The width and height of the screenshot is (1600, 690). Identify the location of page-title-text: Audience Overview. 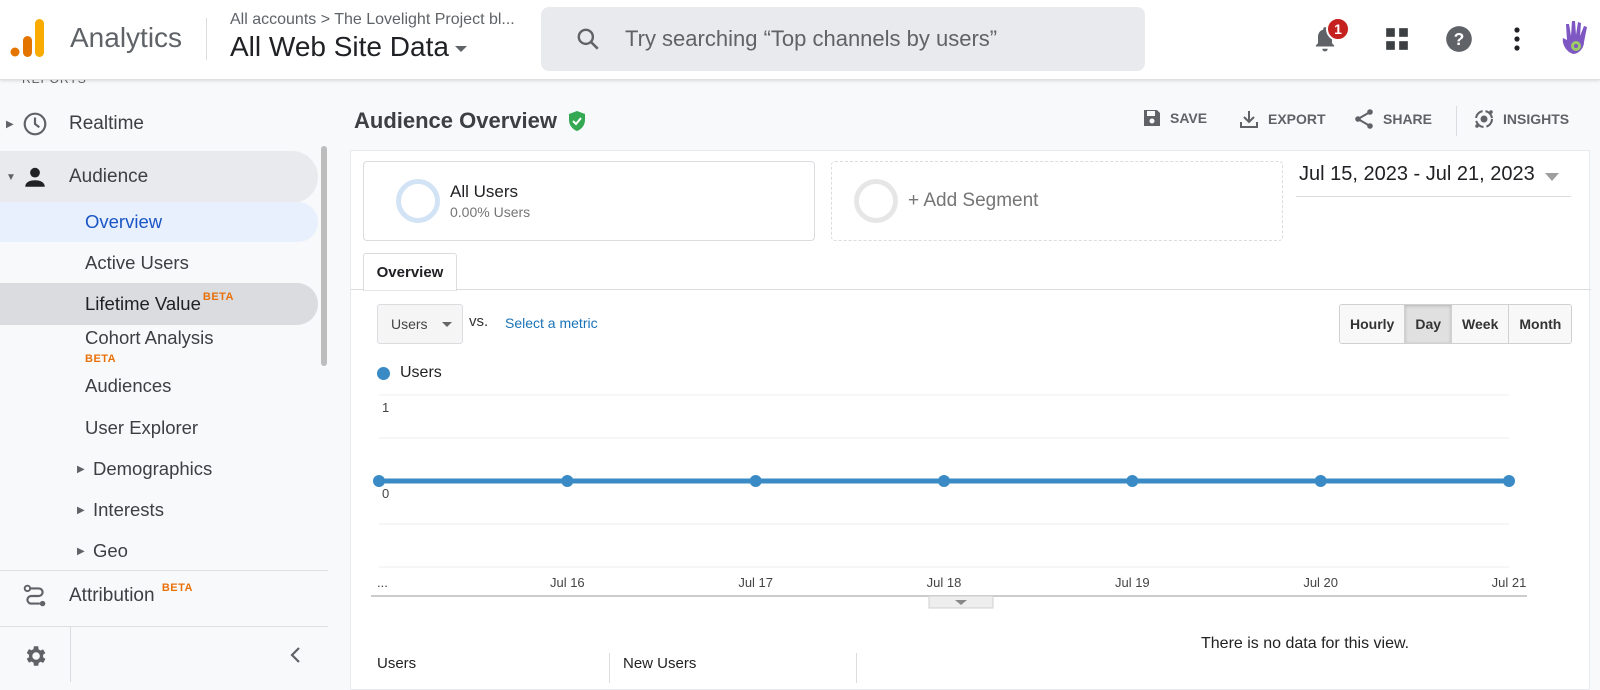
(455, 120).